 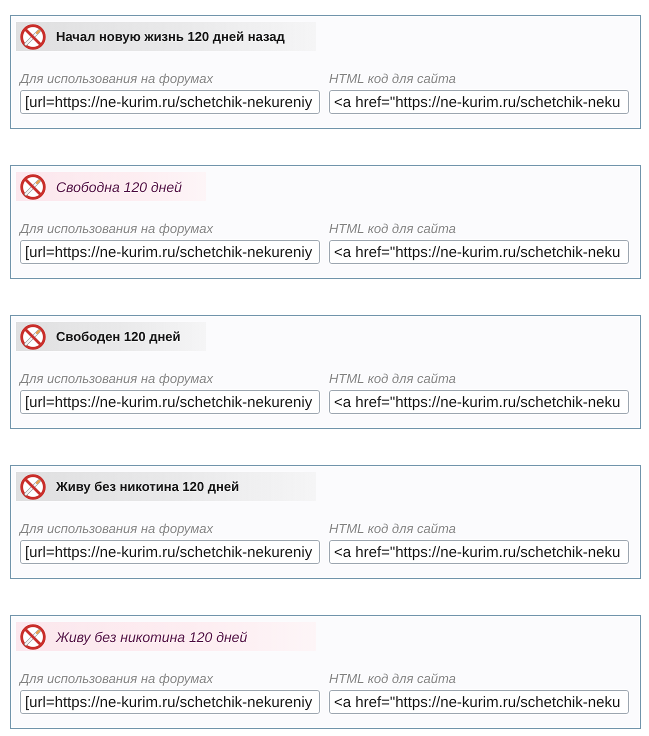 I want to click on banner-text: Начал новую жизнь 120 дней назад, so click(x=170, y=36).